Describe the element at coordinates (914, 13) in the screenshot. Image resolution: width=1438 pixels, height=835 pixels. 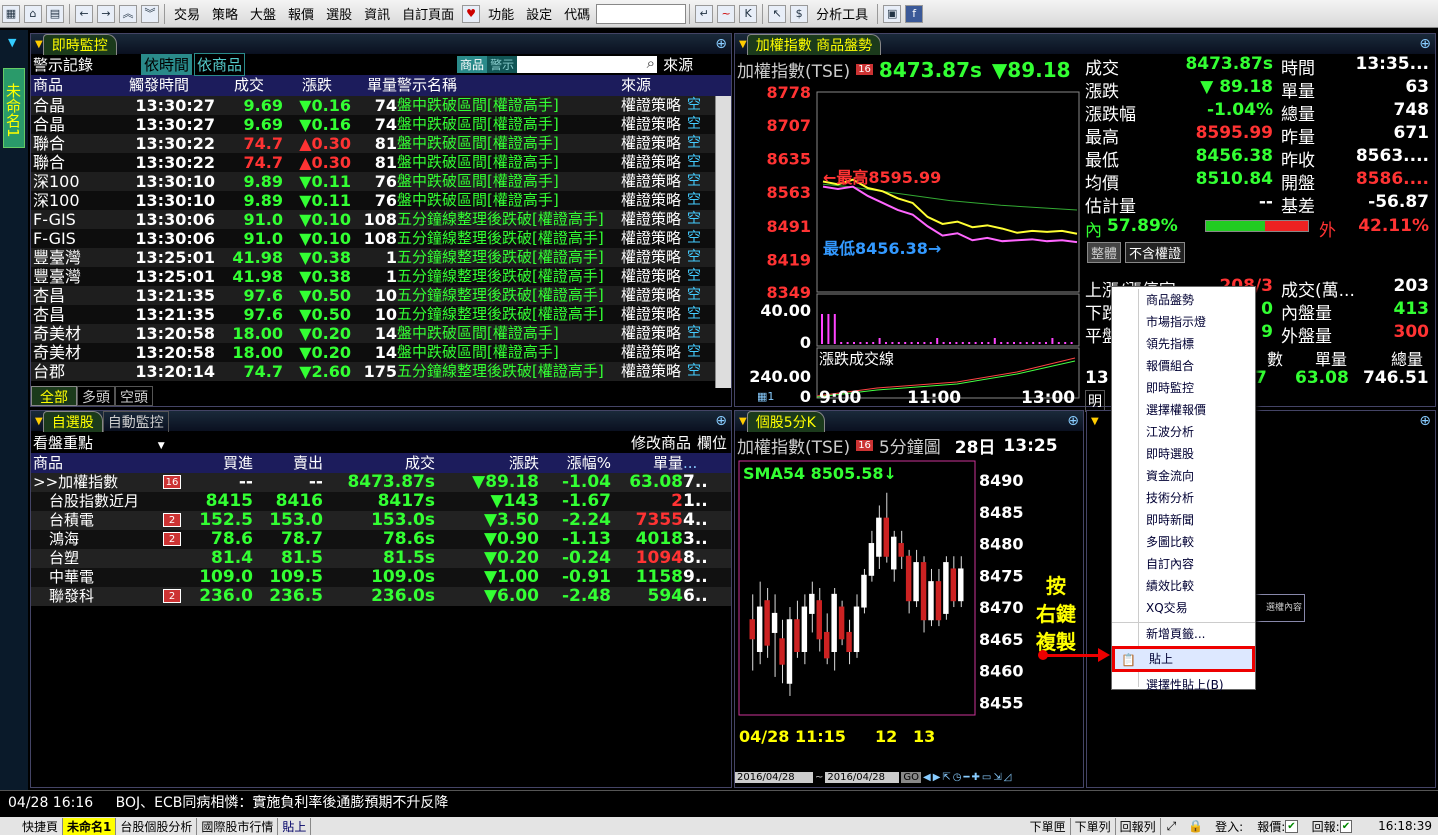
I see `facebook-icon: f` at that location.